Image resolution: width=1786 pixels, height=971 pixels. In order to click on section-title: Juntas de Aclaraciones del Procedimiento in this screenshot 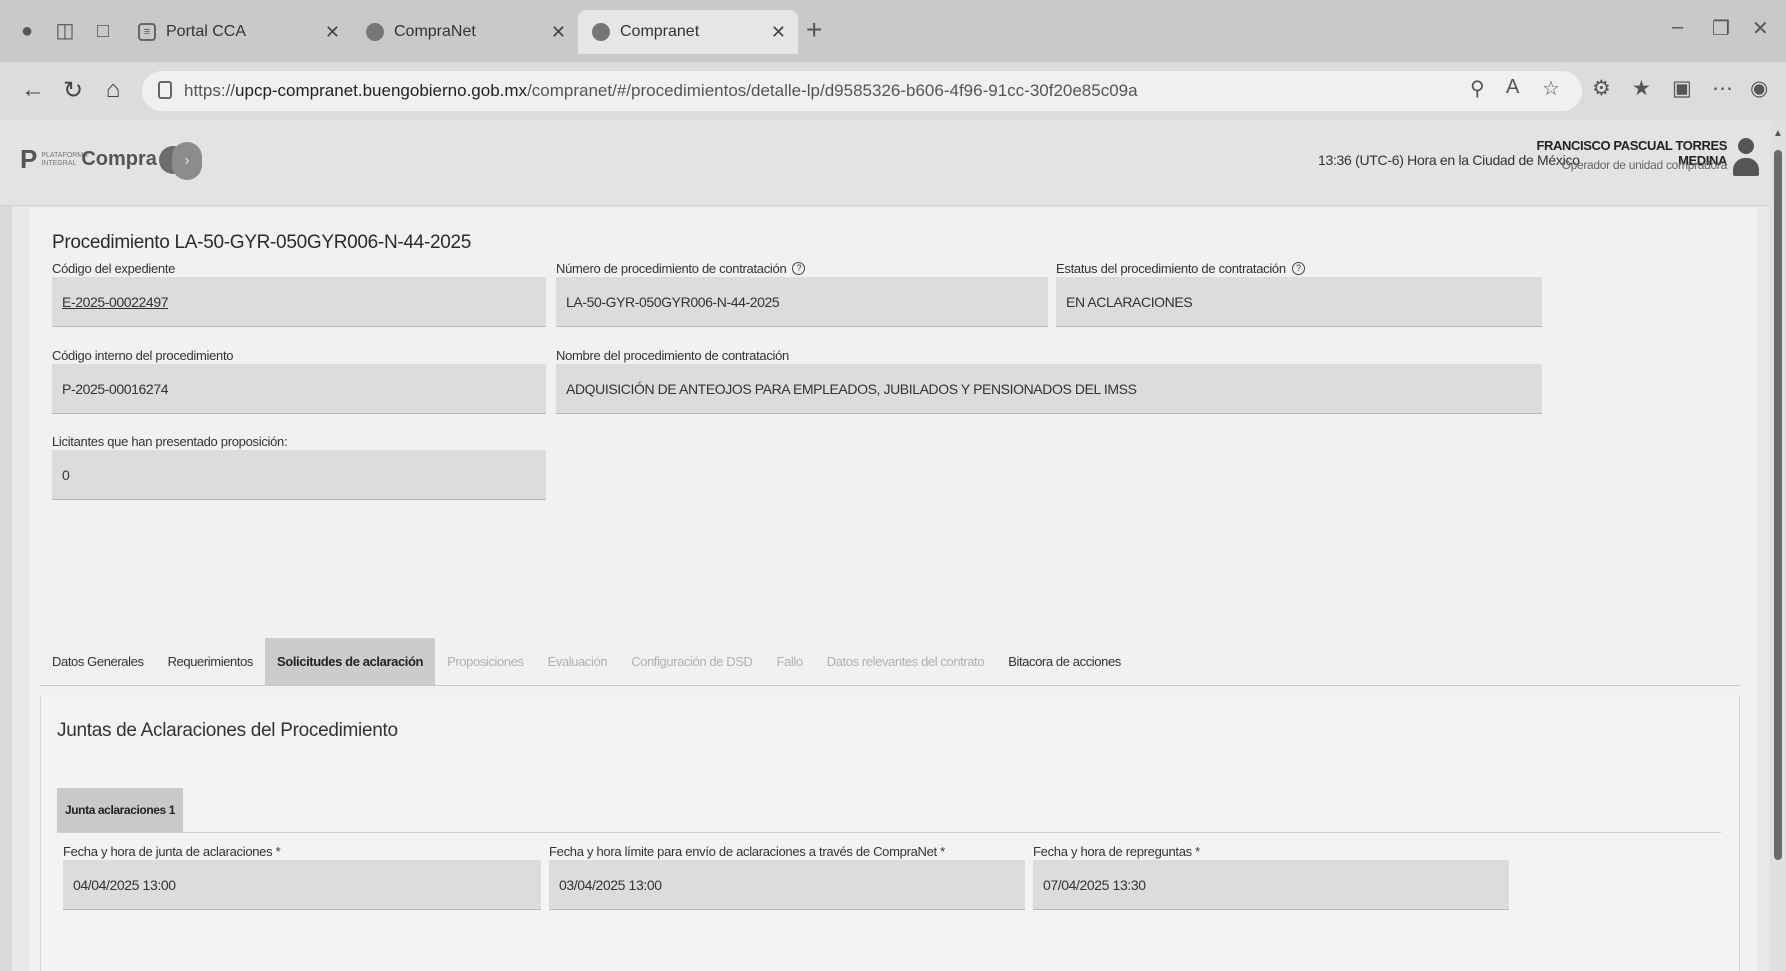, I will do `click(227, 730)`.